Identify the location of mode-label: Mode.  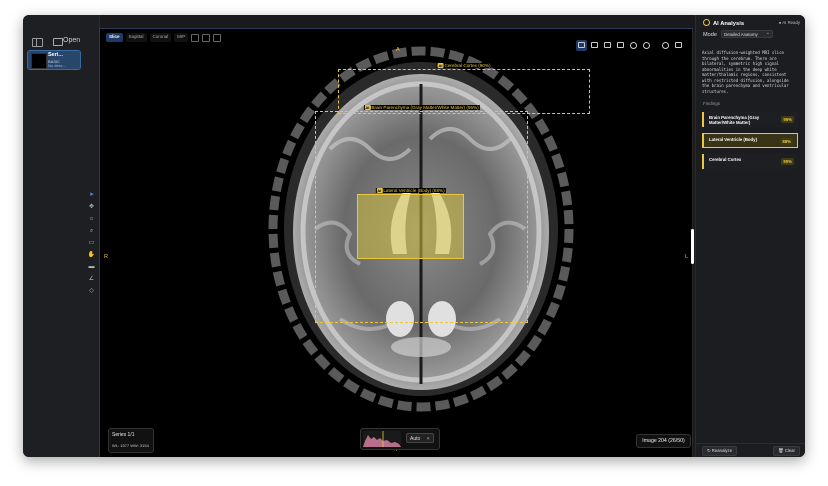
(710, 35).